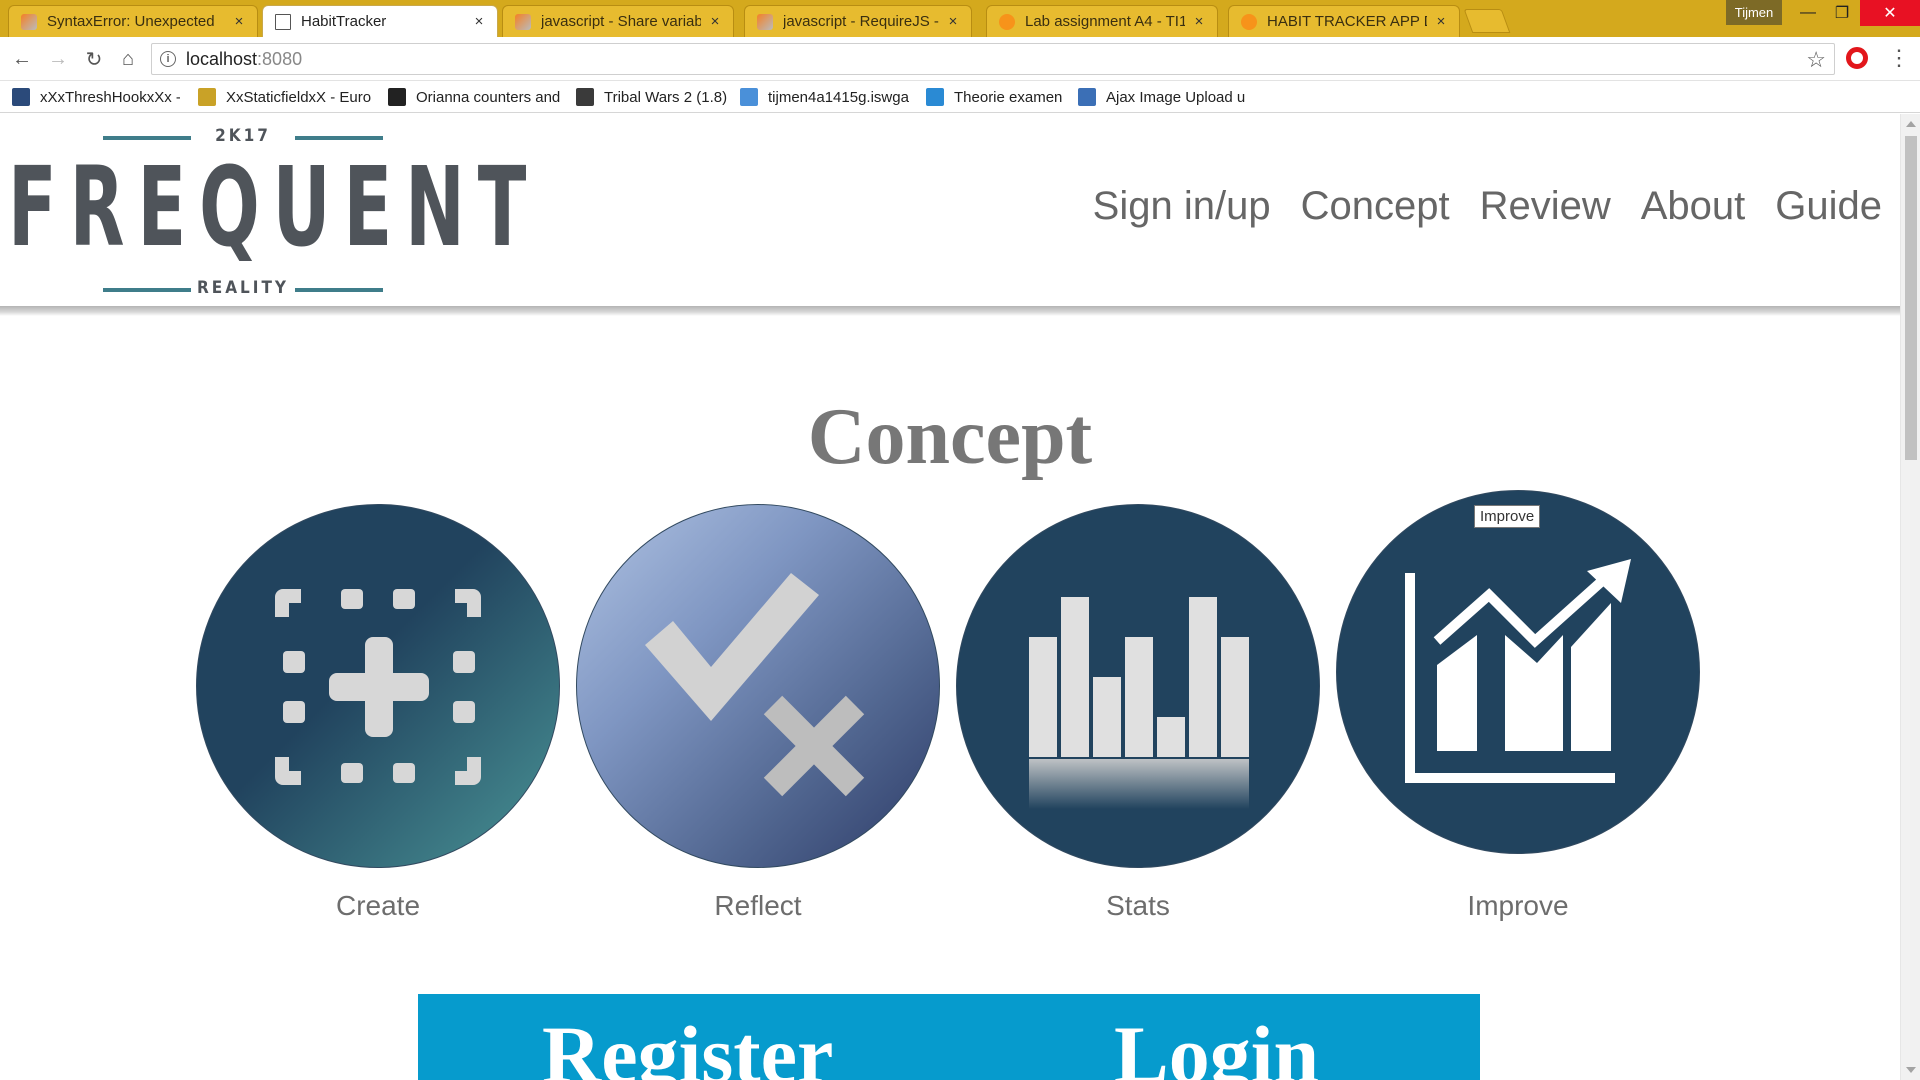  I want to click on improve-tooltip: Improve, so click(1507, 516).